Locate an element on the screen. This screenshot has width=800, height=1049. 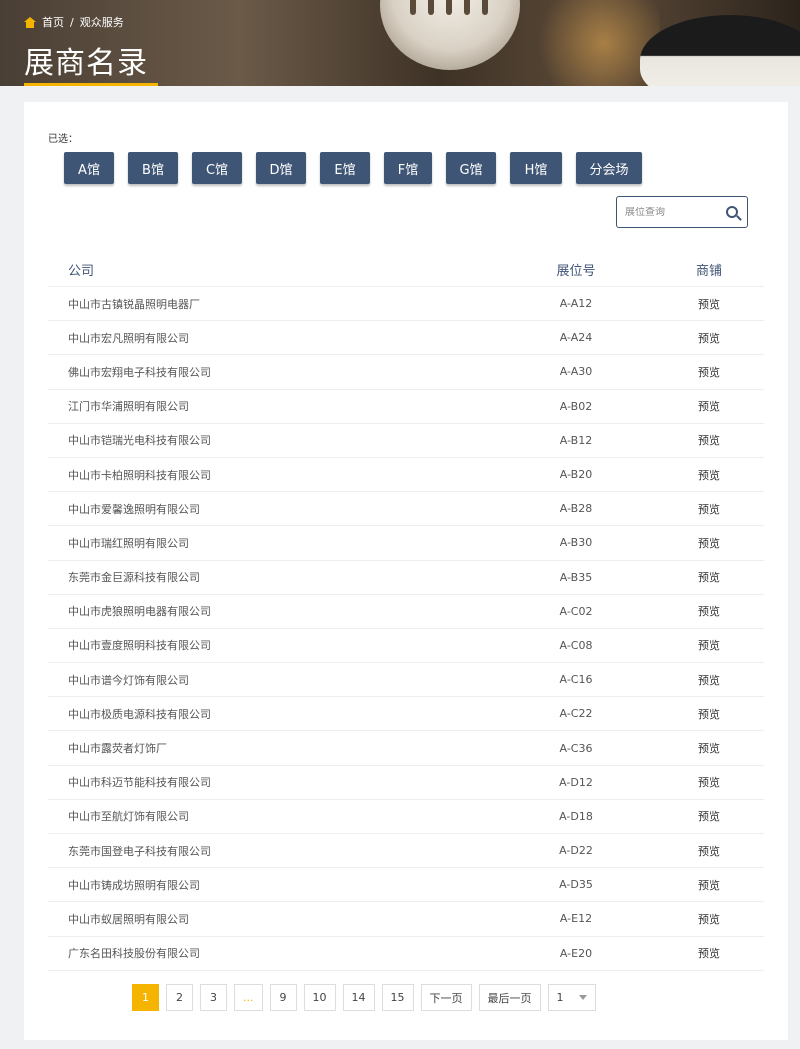
company-name: 中山市铠瑞光电科技有限公司 is located at coordinates (139, 441).